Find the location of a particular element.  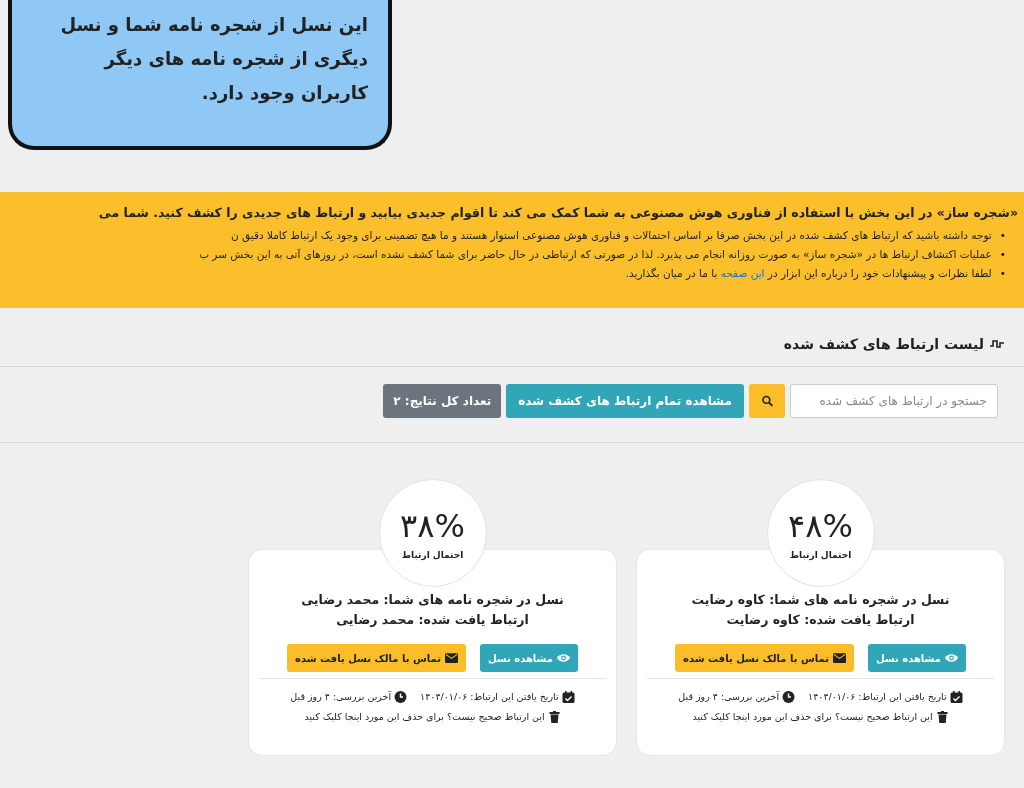

callout-text: کاربران وجود دارد. is located at coordinates (284, 93).